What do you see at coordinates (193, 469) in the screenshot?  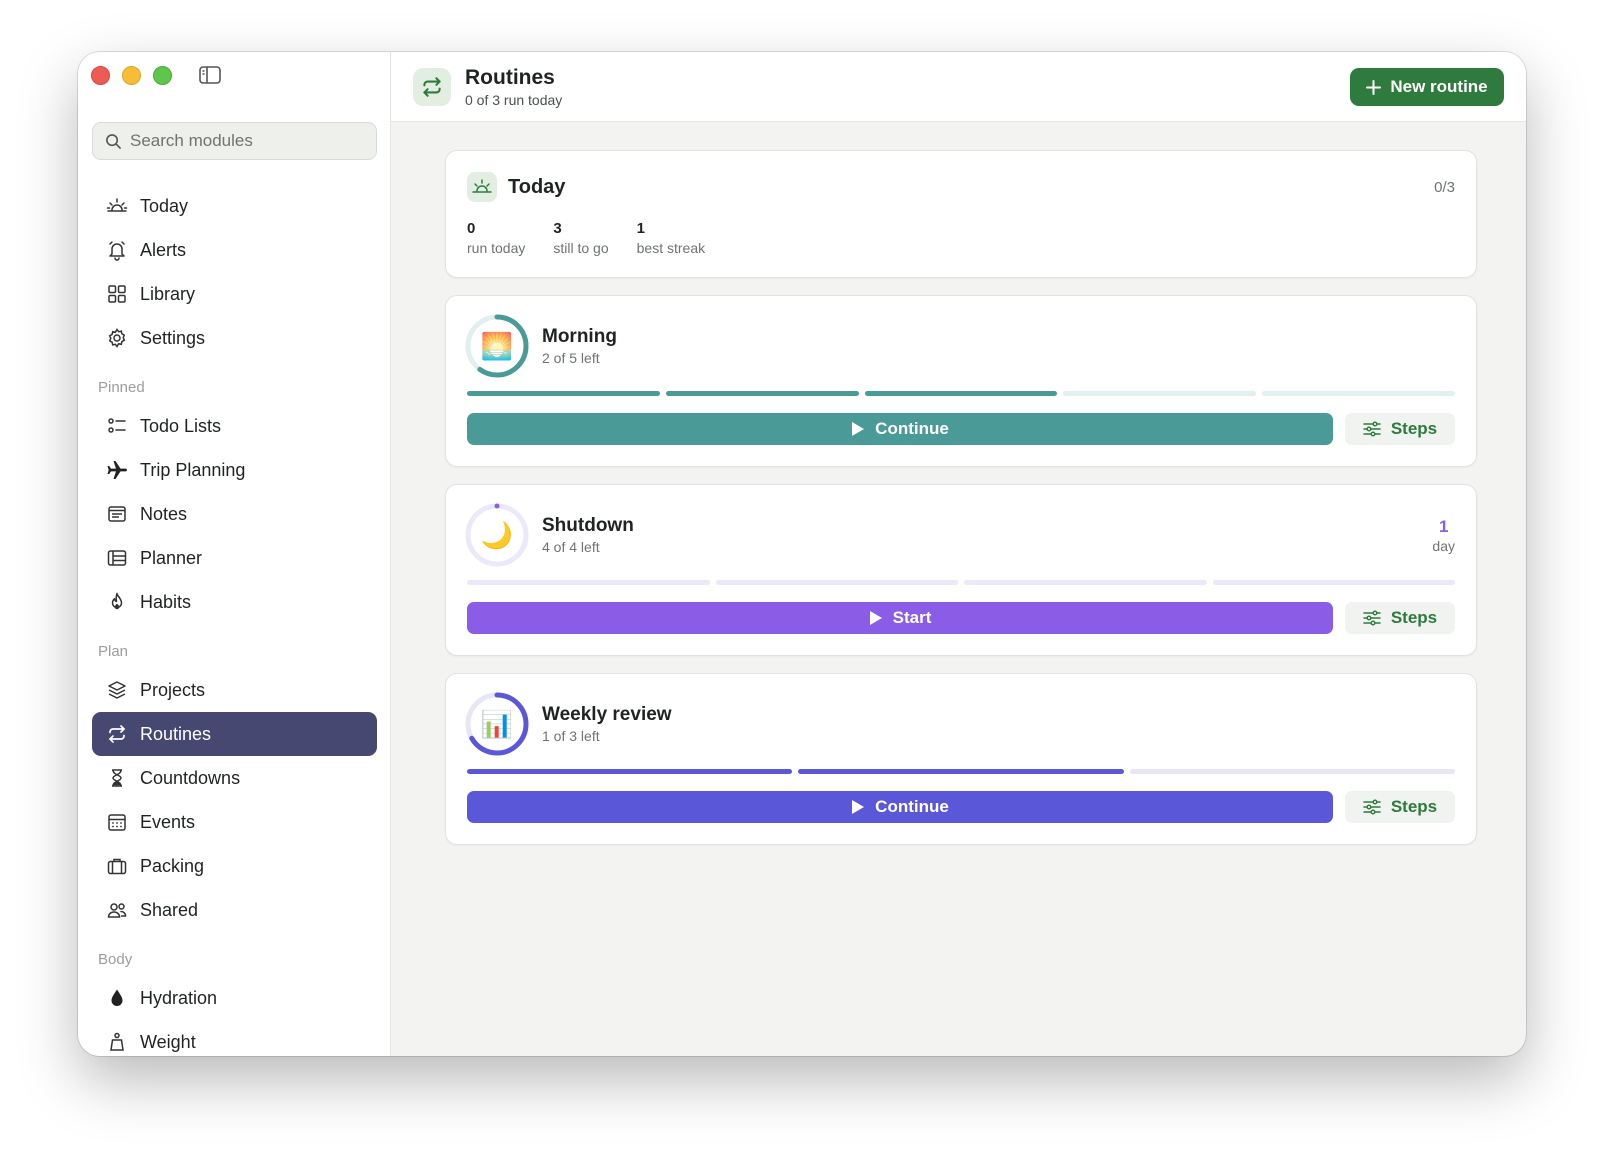 I see `sidebar-item-label: Trip Planning` at bounding box center [193, 469].